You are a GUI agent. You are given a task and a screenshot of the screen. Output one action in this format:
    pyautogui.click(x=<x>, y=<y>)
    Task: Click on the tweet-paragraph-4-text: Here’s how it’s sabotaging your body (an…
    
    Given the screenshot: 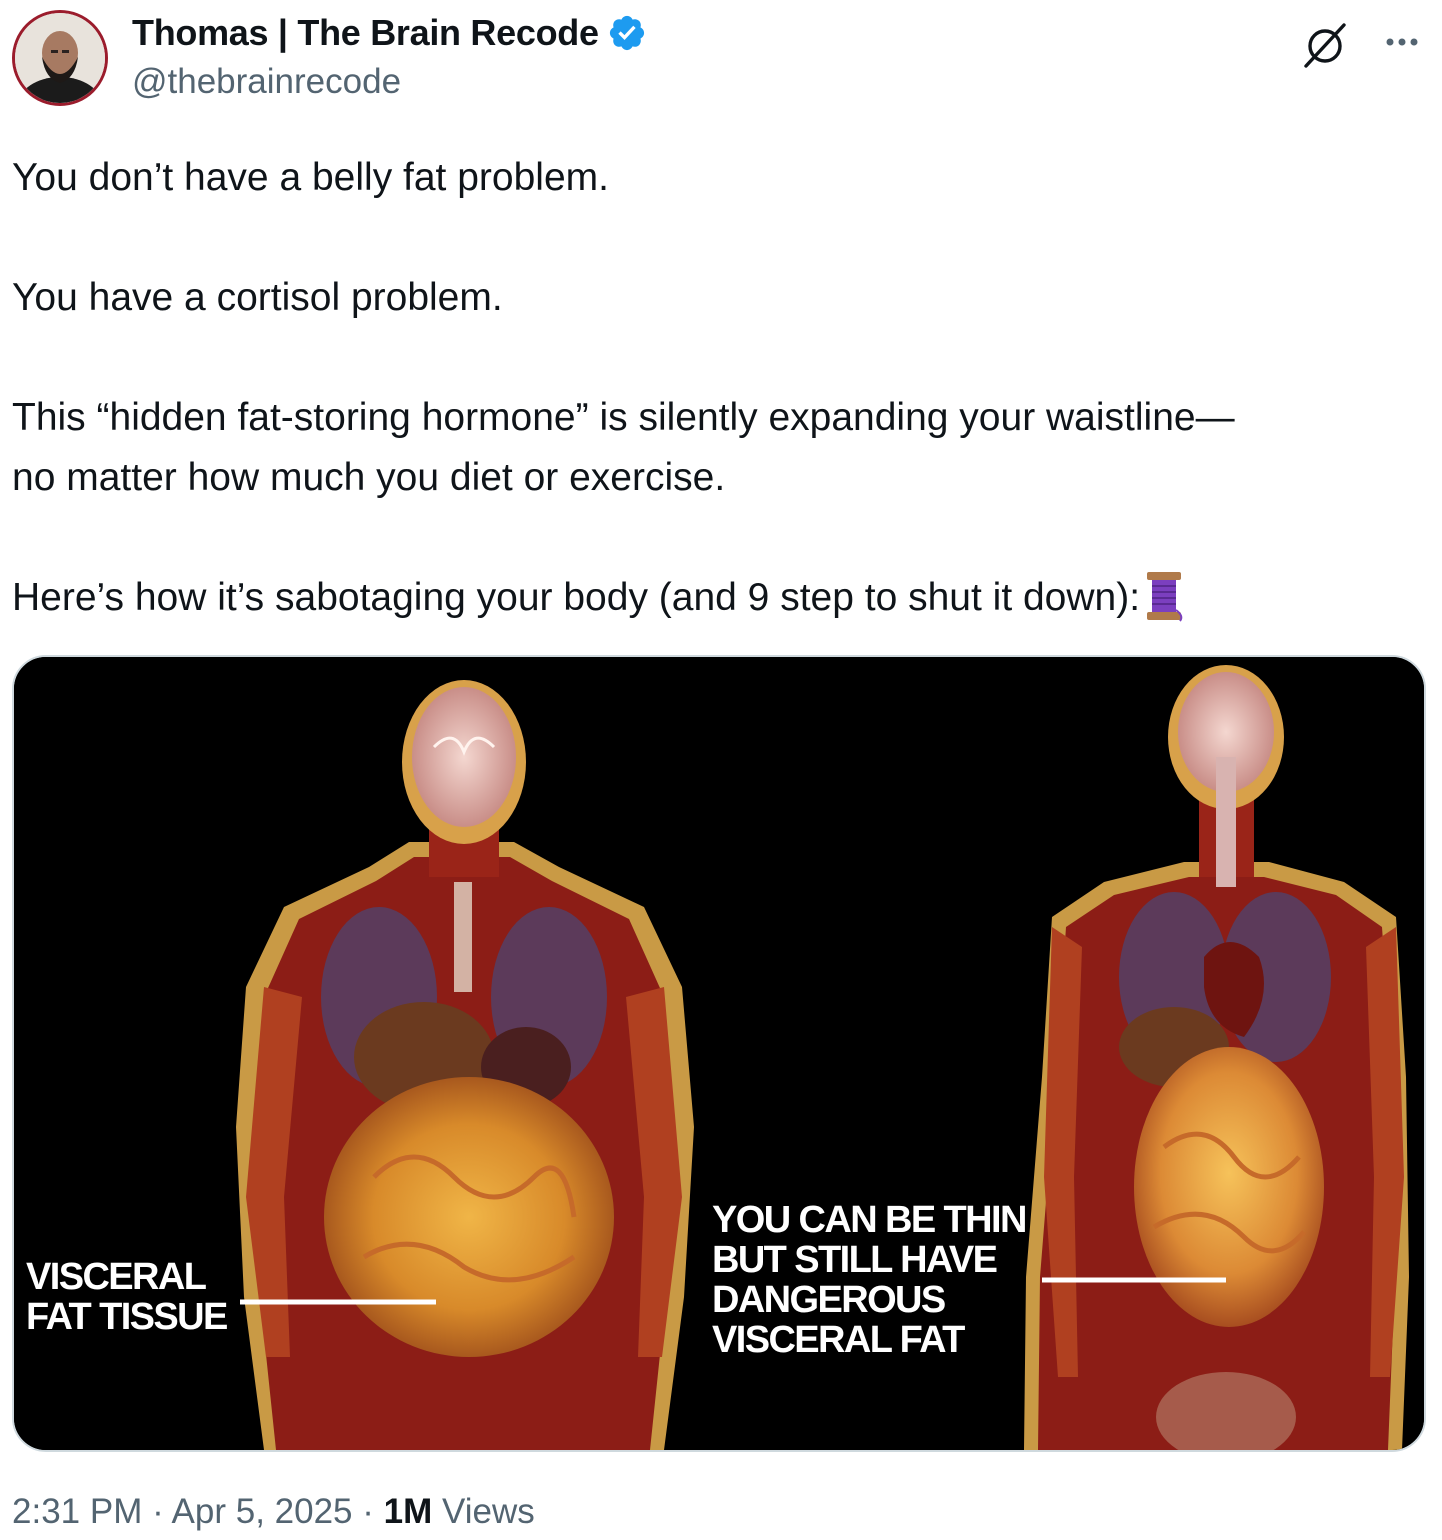 What is the action you would take?
    pyautogui.click(x=576, y=597)
    